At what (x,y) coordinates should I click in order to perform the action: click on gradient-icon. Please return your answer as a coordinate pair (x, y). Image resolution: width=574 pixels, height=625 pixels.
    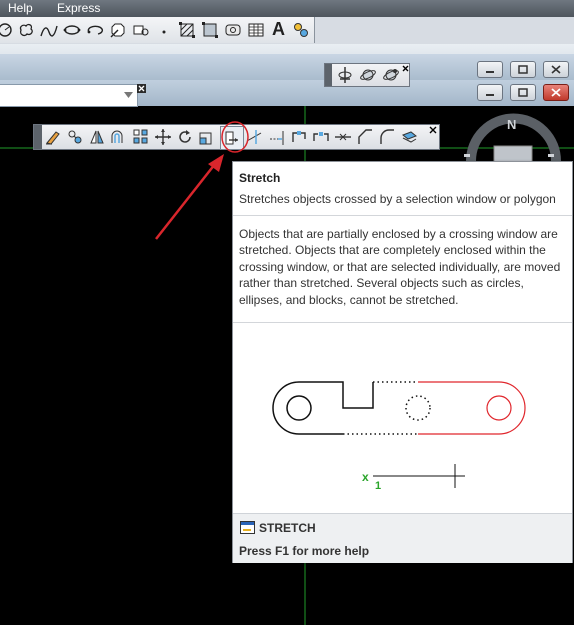
    Looking at the image, I should click on (210, 30).